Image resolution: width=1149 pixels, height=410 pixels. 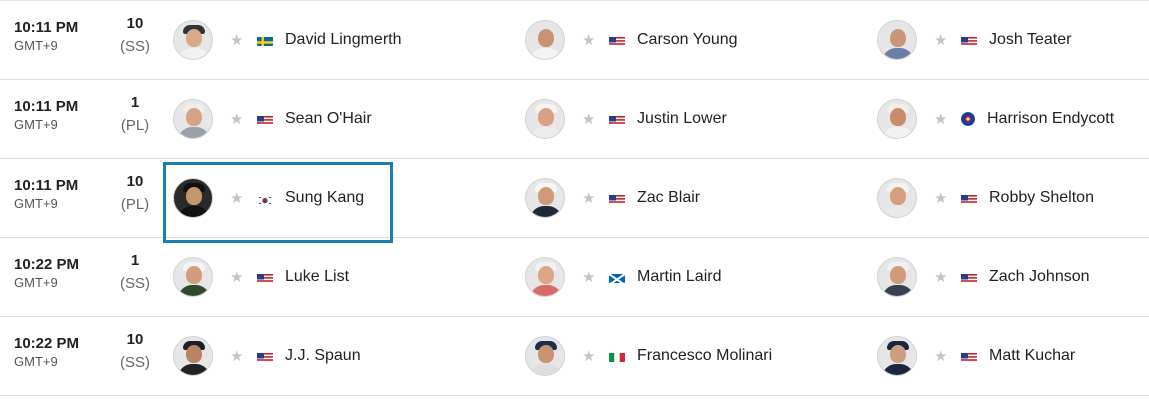 I want to click on player-cell: ★ Josh Teater, so click(x=974, y=40).